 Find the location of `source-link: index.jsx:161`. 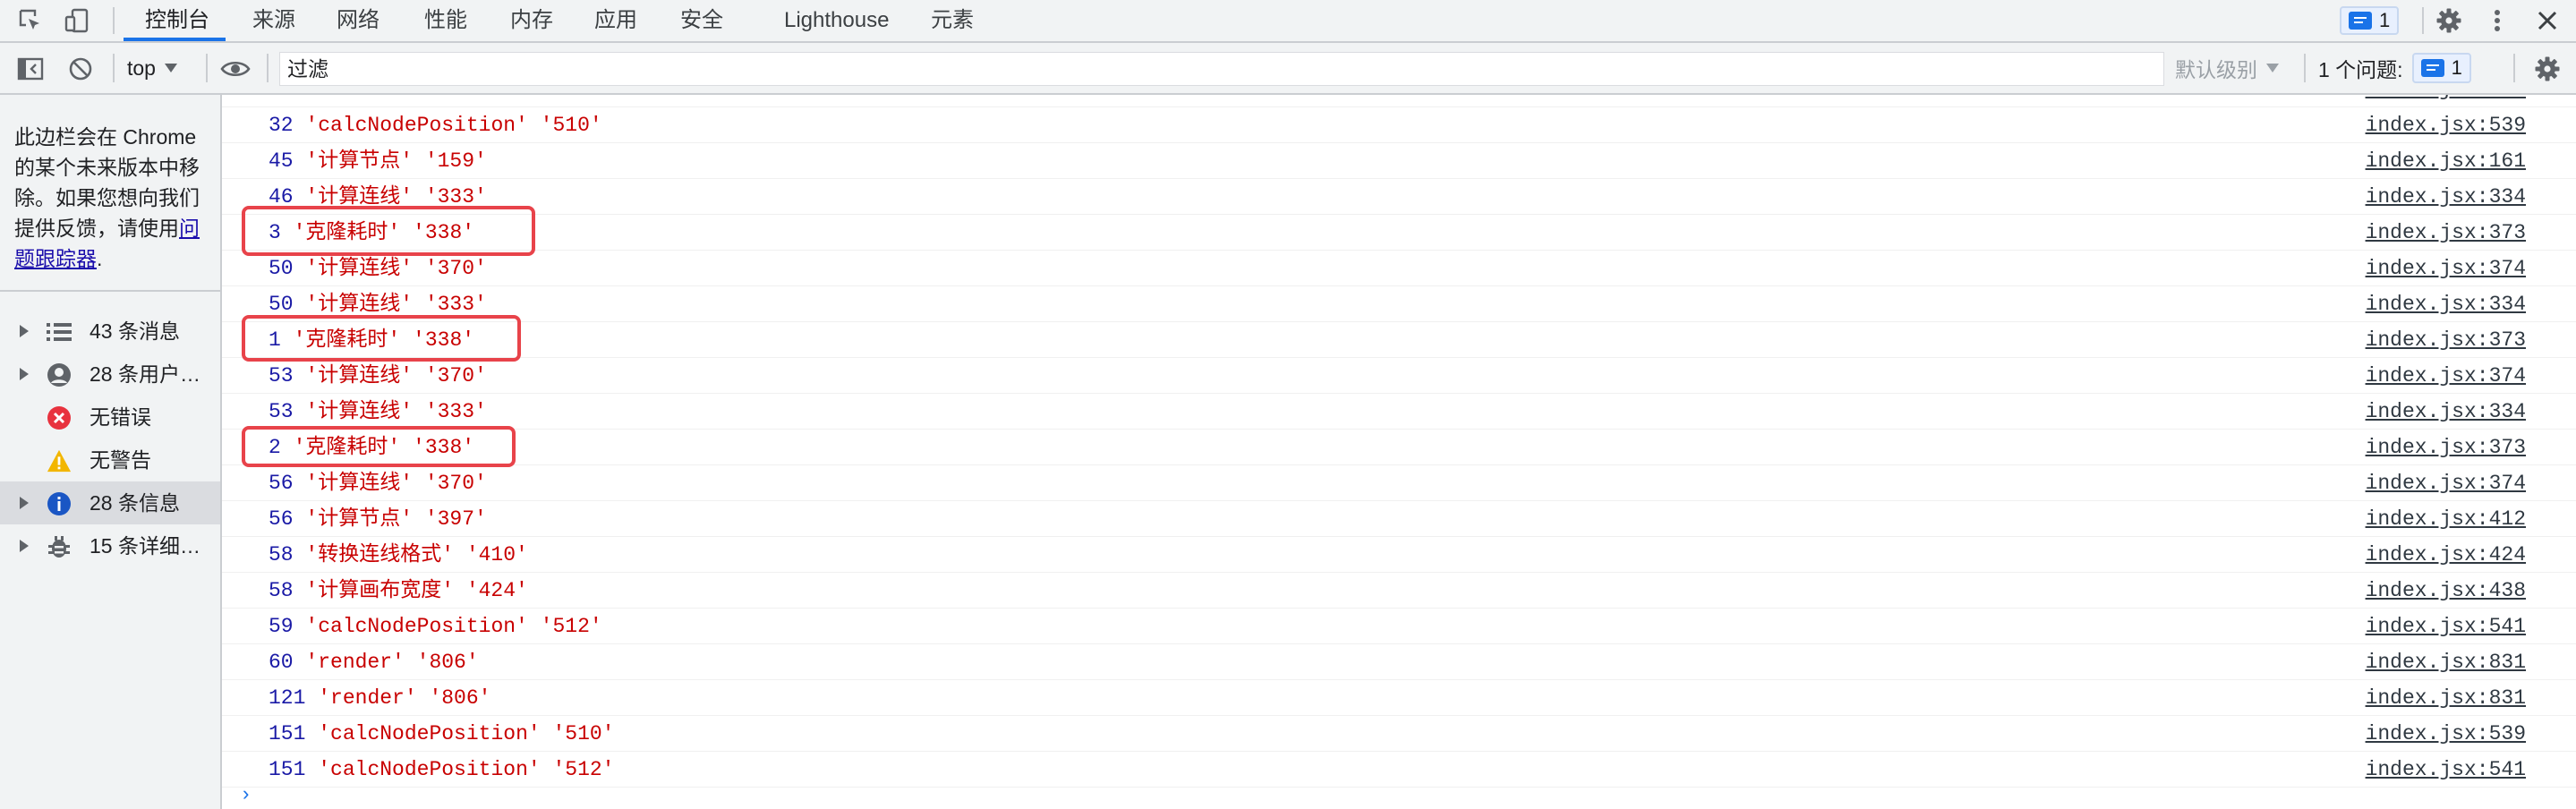

source-link: index.jsx:161 is located at coordinates (2446, 161).